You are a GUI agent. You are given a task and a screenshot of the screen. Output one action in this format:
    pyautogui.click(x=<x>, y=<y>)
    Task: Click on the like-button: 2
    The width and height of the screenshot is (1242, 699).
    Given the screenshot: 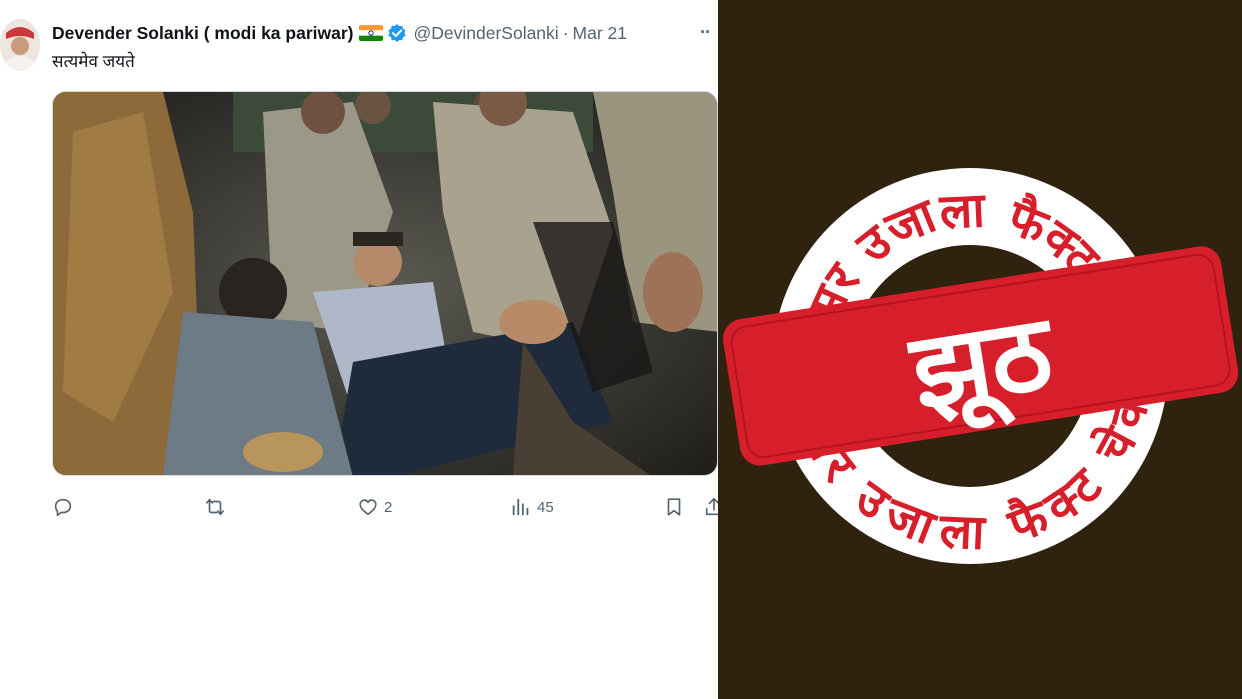 What is the action you would take?
    pyautogui.click(x=374, y=507)
    